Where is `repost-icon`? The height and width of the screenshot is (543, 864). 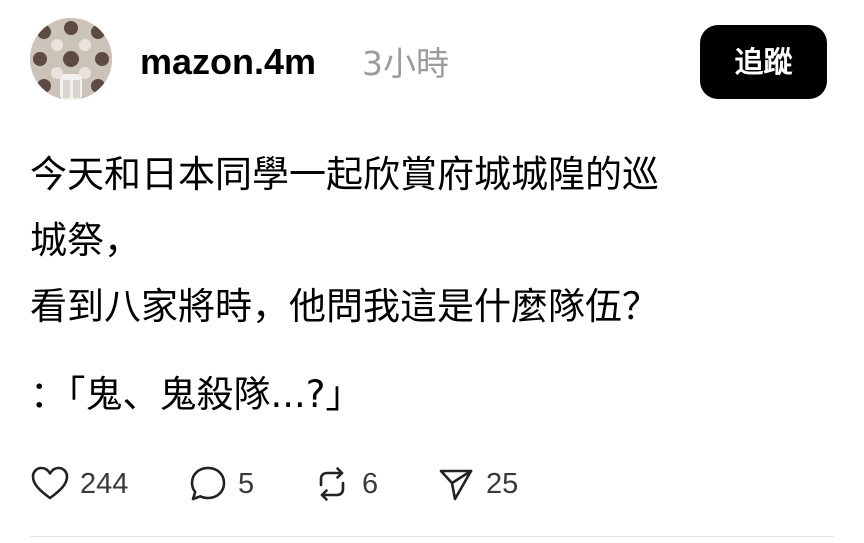
repost-icon is located at coordinates (332, 484).